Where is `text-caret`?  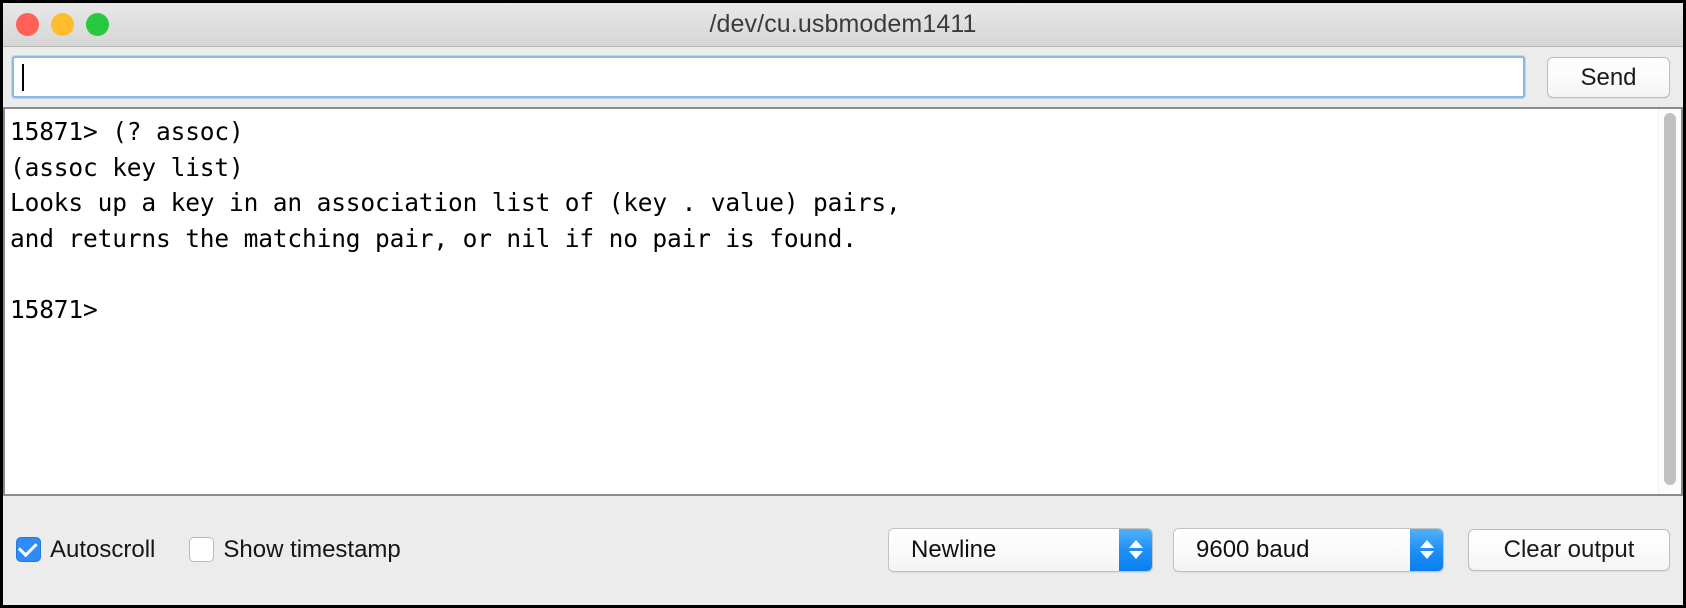
text-caret is located at coordinates (23, 77).